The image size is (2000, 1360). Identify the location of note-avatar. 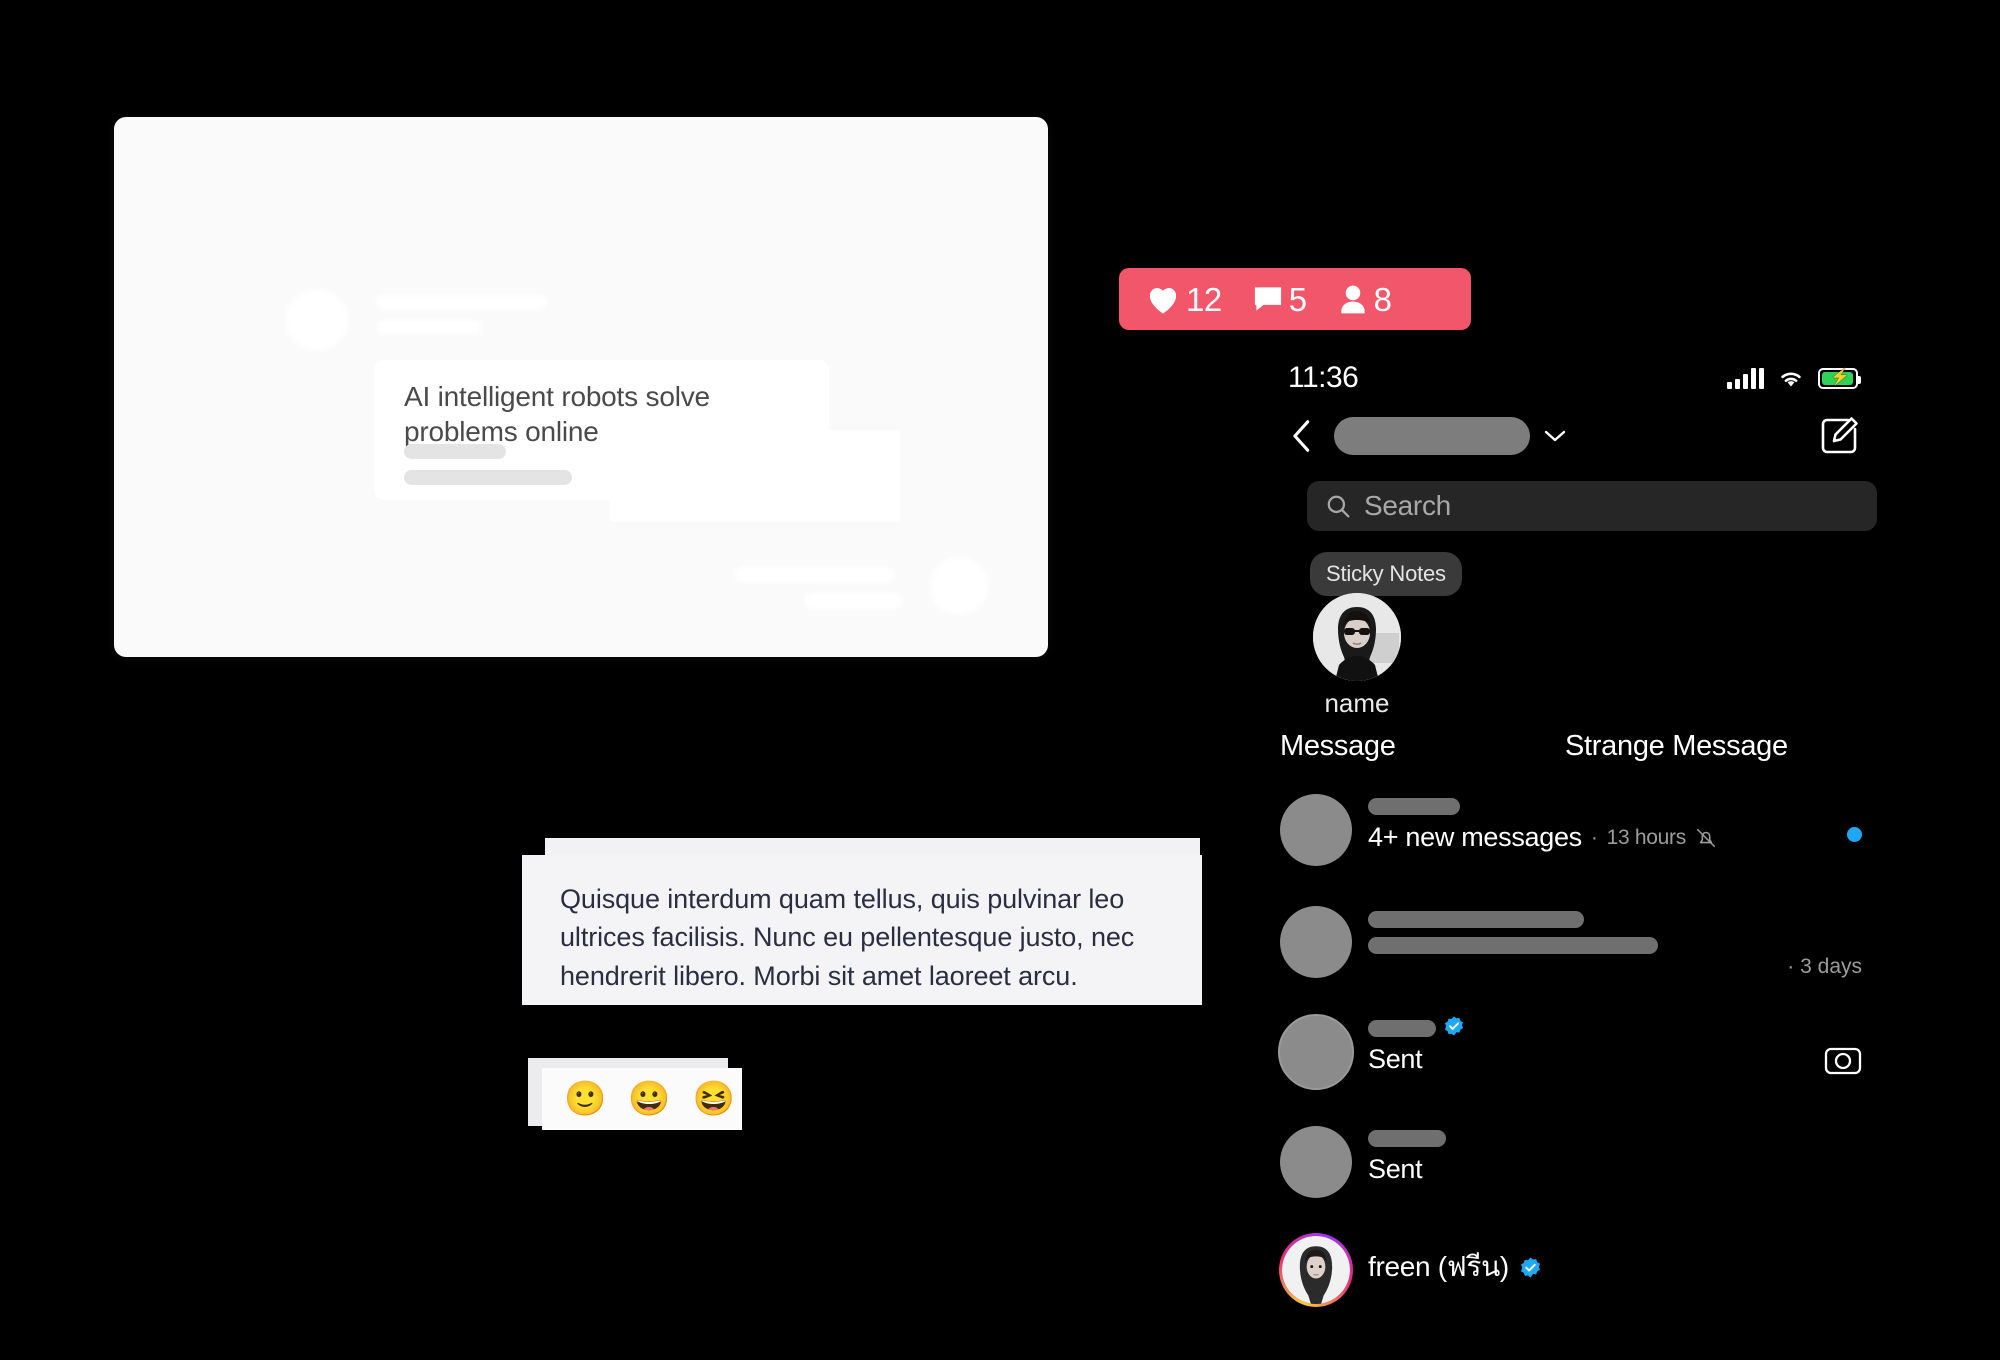
(1357, 637).